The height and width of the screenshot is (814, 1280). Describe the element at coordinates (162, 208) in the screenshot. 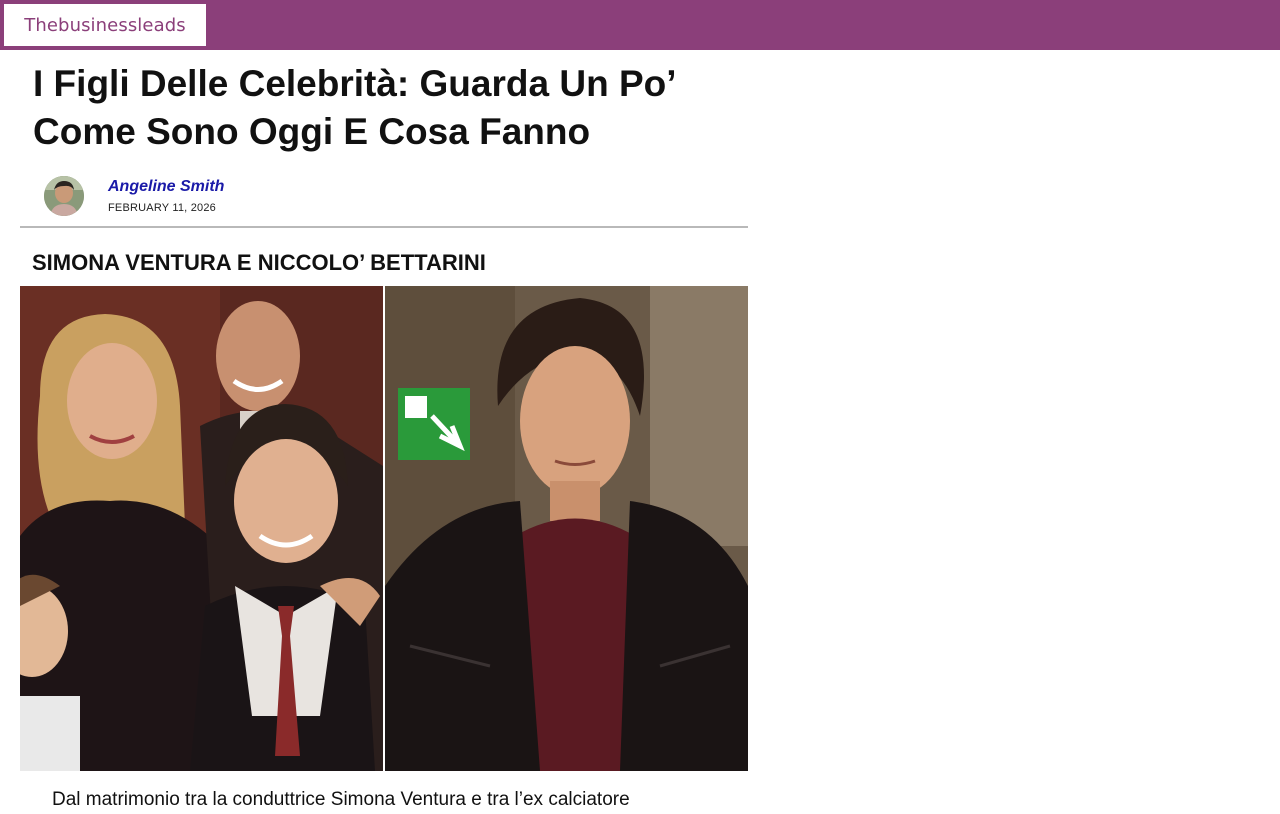

I see `publish-date: FEBRUARY 11, 2026` at that location.